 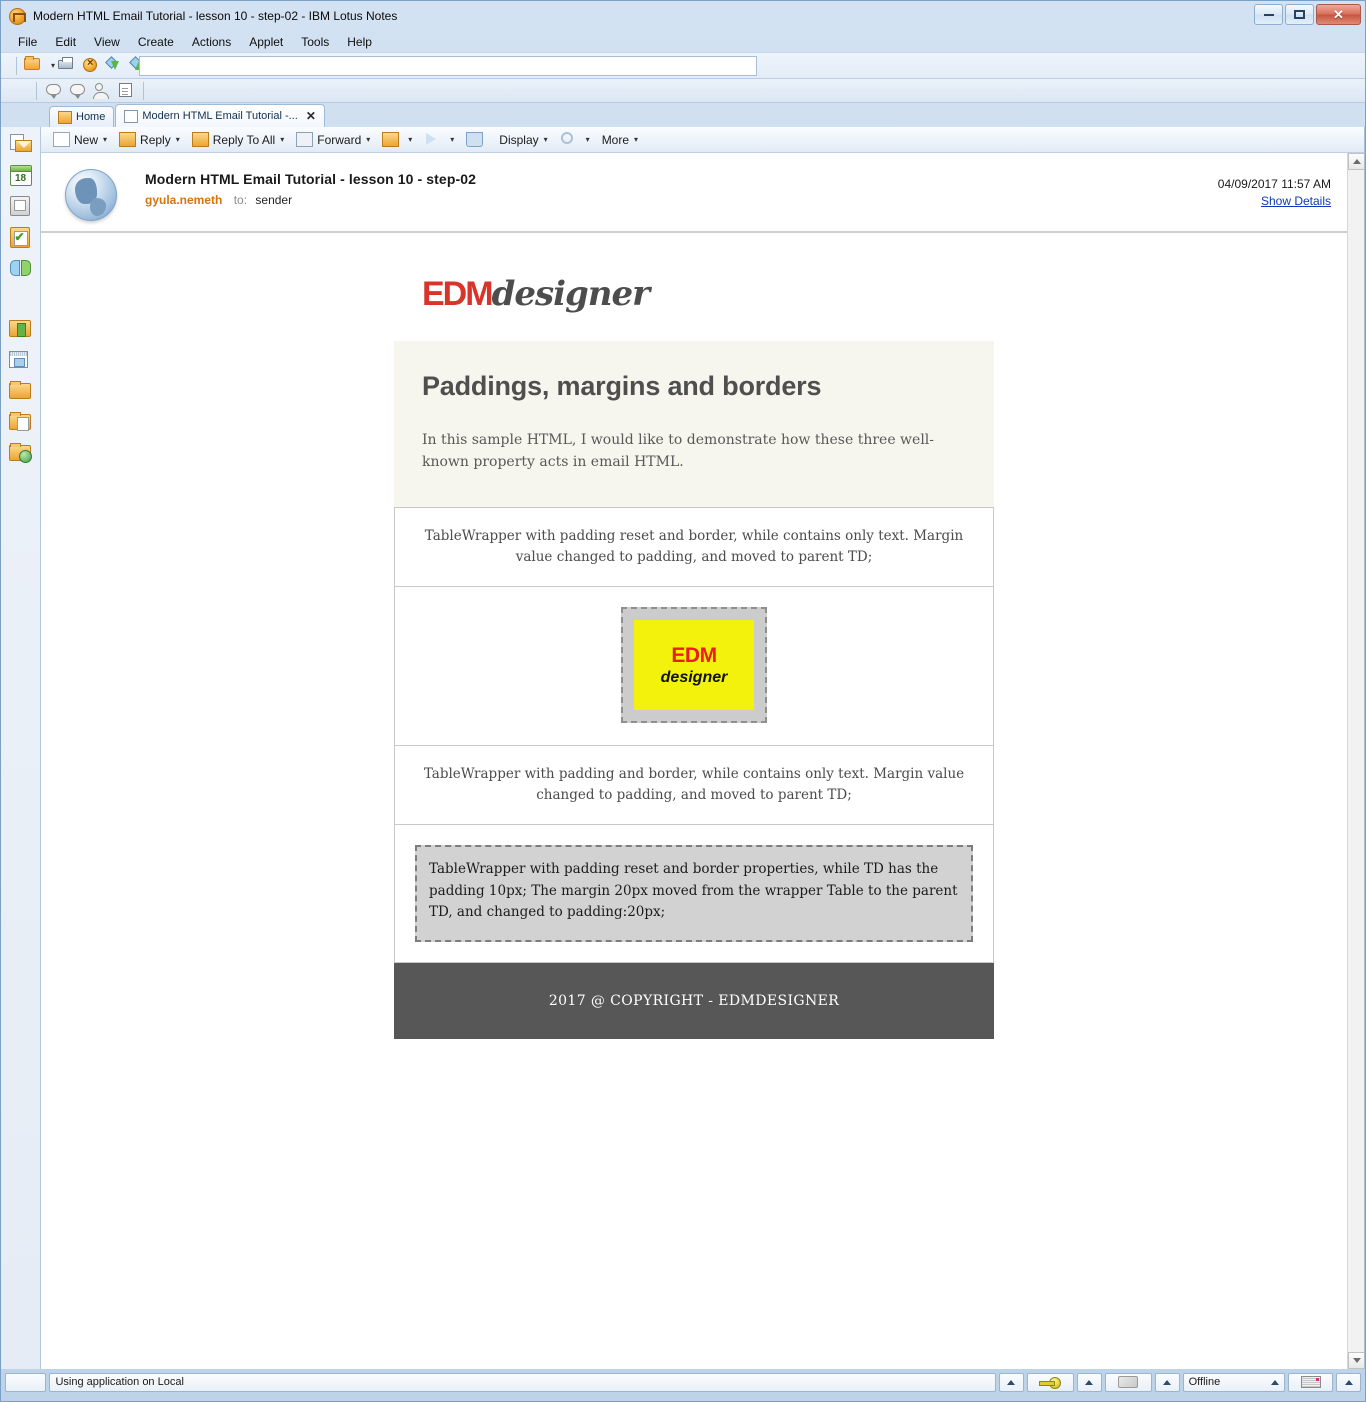 I want to click on tab-close-icon: ✕, so click(x=311, y=116).